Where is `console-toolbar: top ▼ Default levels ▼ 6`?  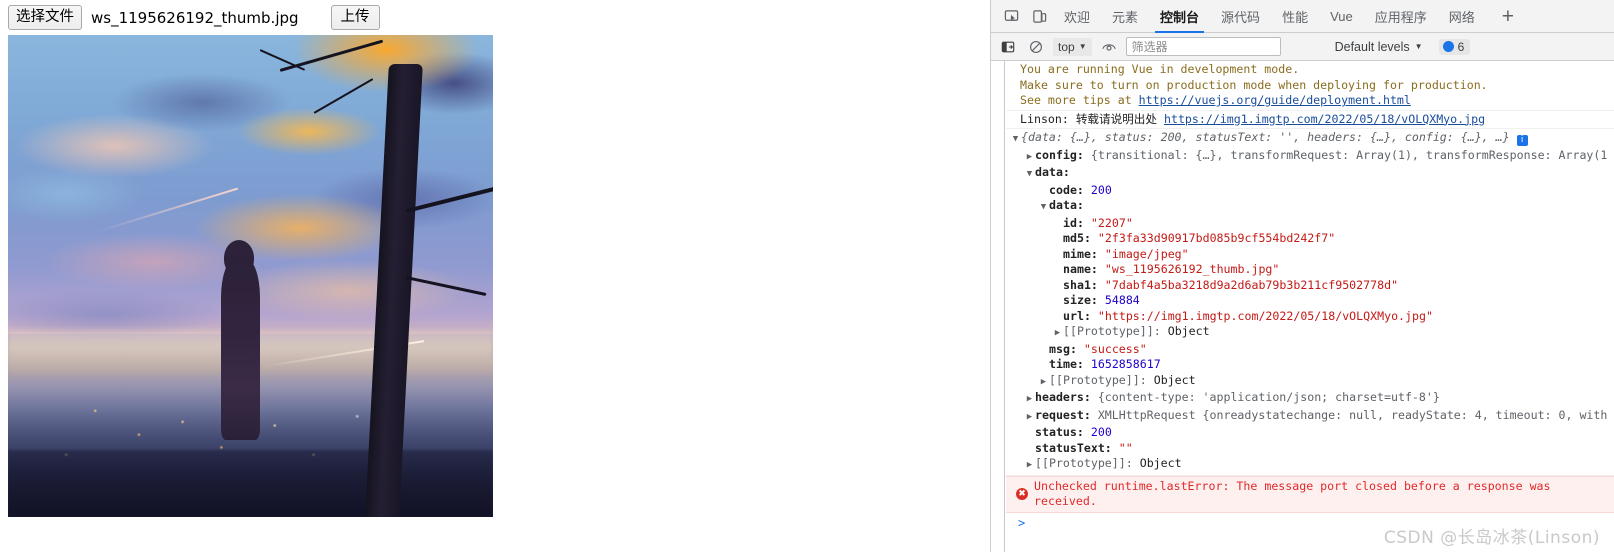 console-toolbar: top ▼ Default levels ▼ 6 is located at coordinates (1302, 47).